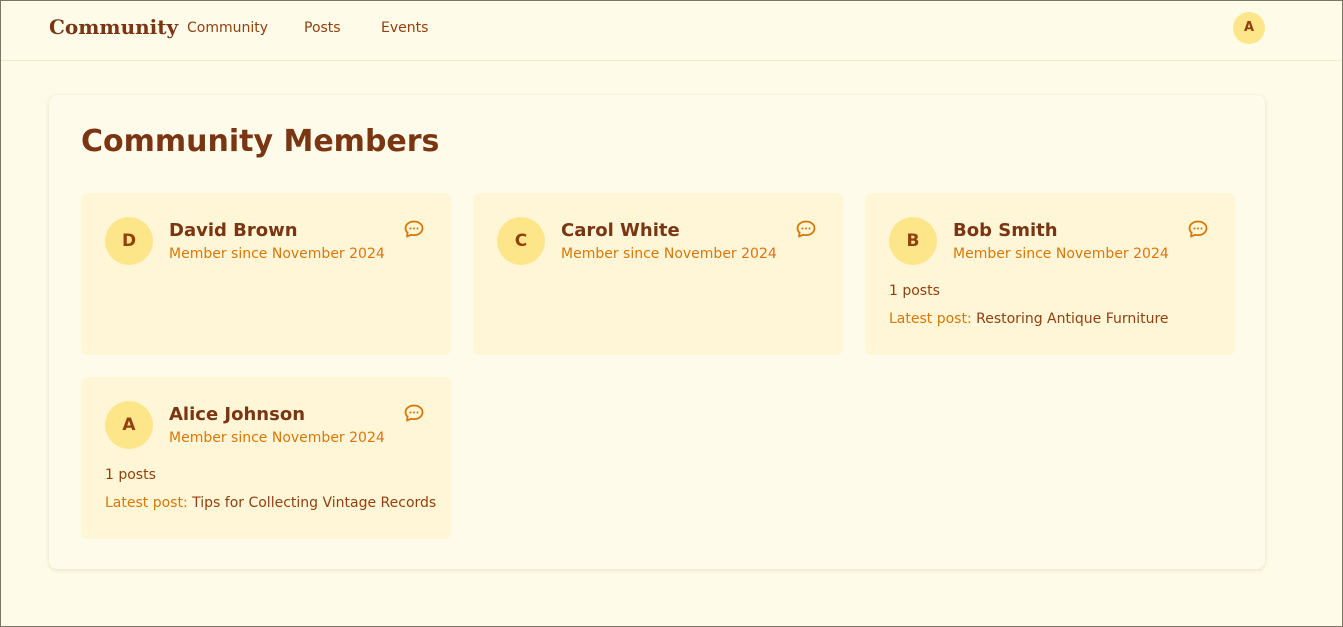  Describe the element at coordinates (913, 241) in the screenshot. I see `member-avatar: B` at that location.